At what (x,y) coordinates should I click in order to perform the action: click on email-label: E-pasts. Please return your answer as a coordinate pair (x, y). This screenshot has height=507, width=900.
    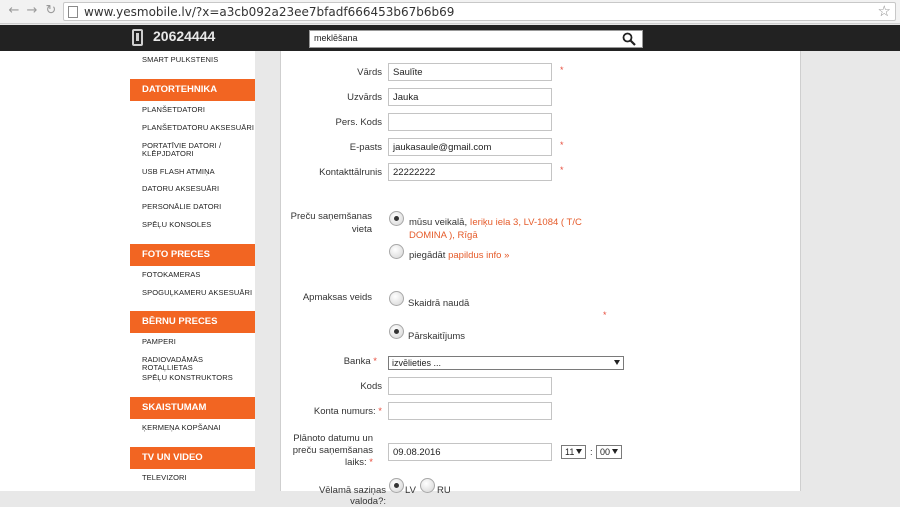
    Looking at the image, I should click on (365, 147).